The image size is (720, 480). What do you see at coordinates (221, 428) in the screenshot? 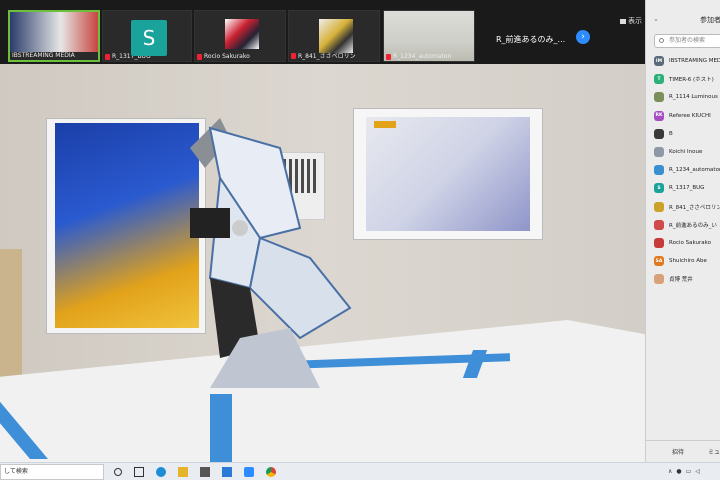
I see `video-tape` at bounding box center [221, 428].